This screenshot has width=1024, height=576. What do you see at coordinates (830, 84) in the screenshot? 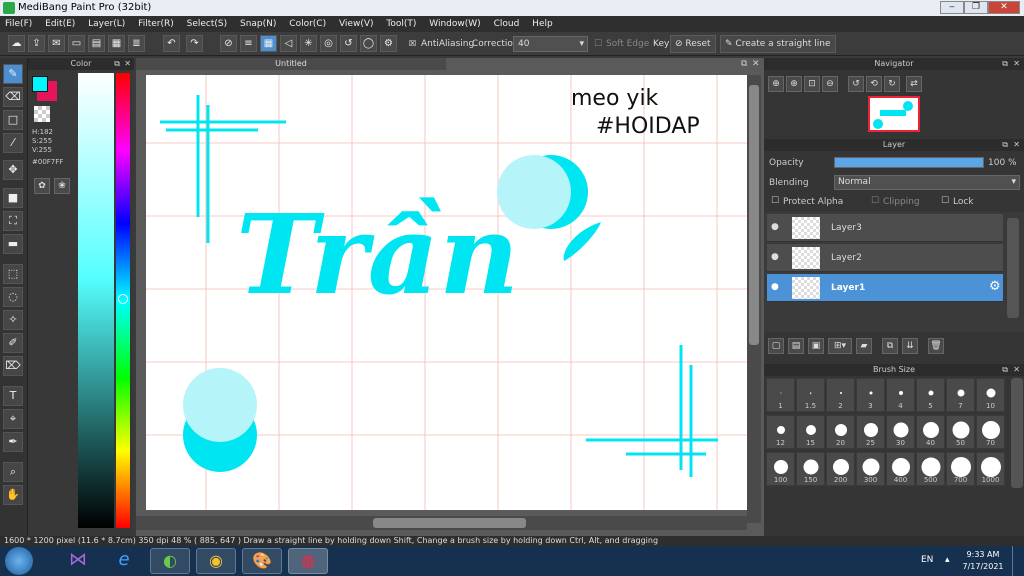
I see `zoom-out-icon: ⊖` at bounding box center [830, 84].